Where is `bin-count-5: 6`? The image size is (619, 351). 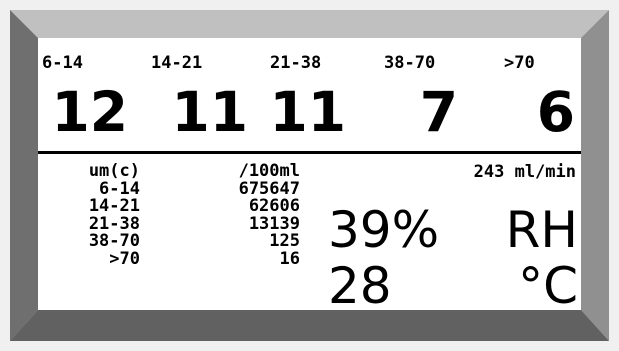 bin-count-5: 6 is located at coordinates (555, 112).